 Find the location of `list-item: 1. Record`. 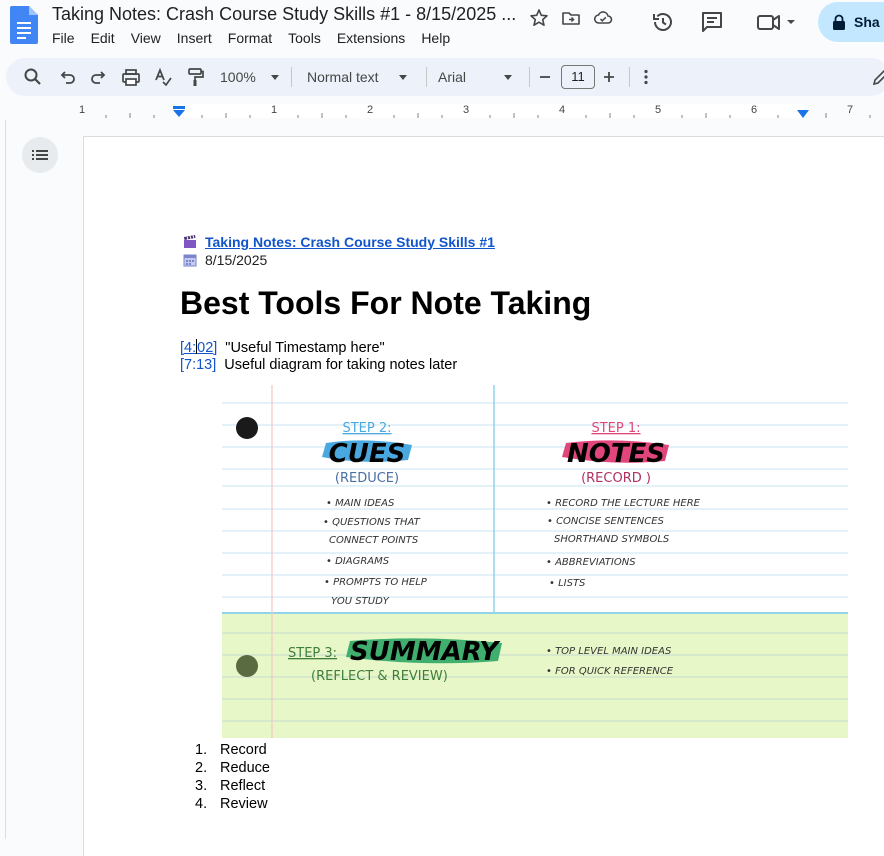

list-item: 1. Record is located at coordinates (232, 751).